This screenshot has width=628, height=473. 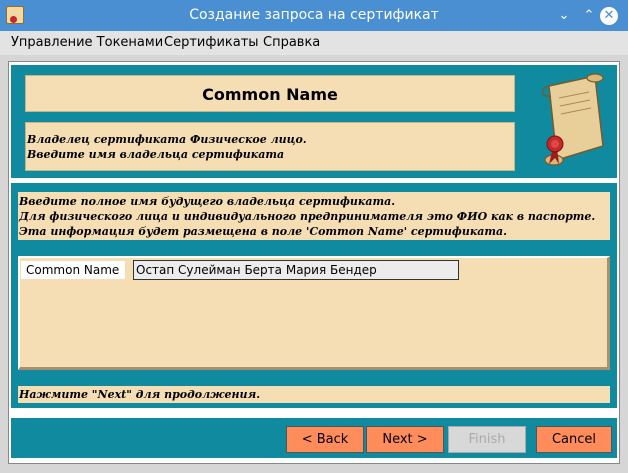 What do you see at coordinates (140, 394) in the screenshot?
I see `hint-text: Нажмите "Next" для продолжения.` at bounding box center [140, 394].